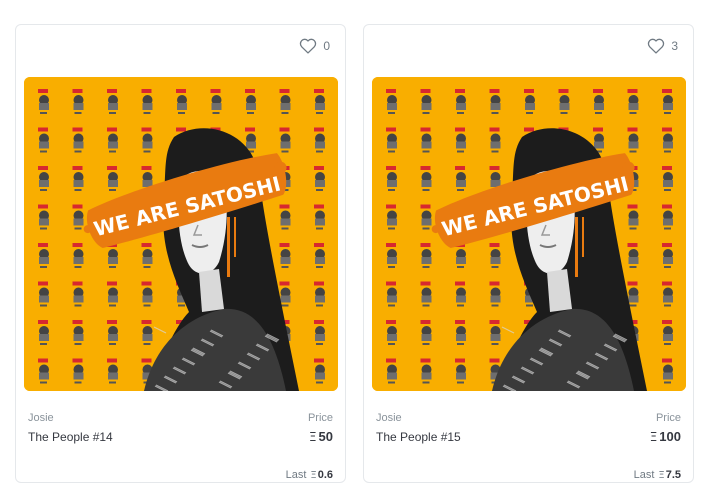 The height and width of the screenshot is (497, 708). I want to click on price-value: Ξ 50, so click(321, 436).